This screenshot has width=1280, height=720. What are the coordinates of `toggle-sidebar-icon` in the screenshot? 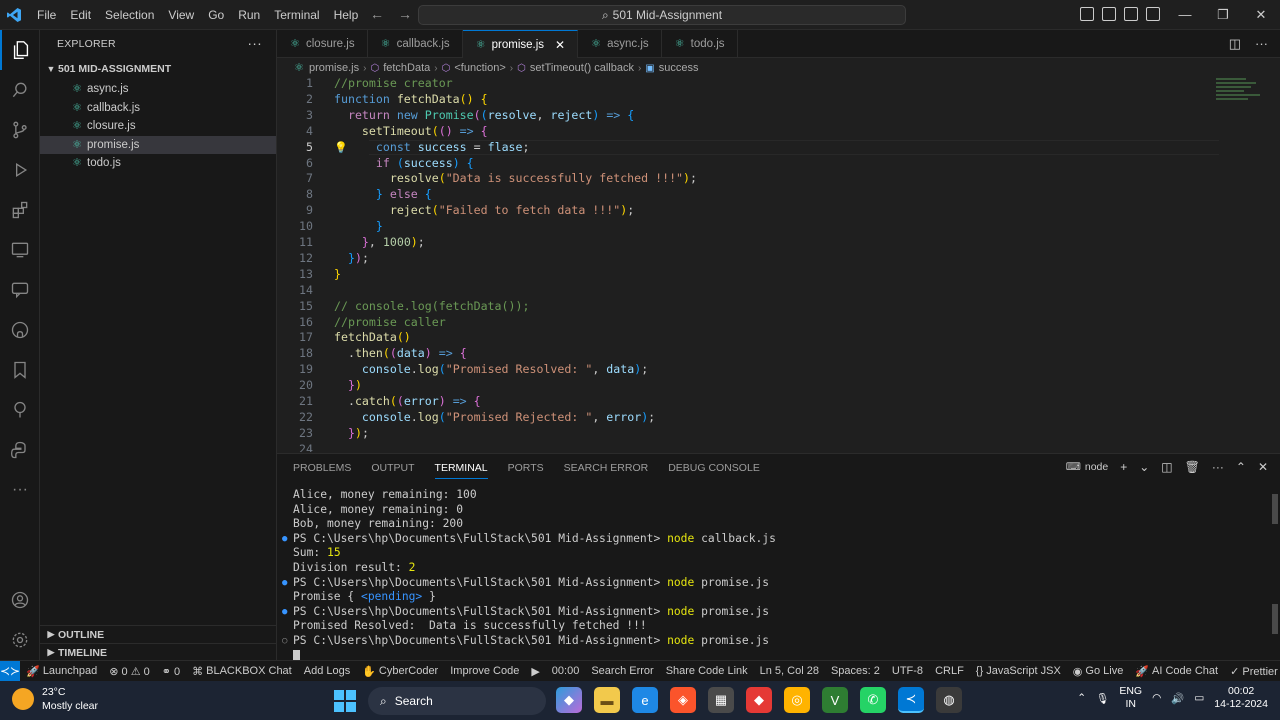 It's located at (1109, 14).